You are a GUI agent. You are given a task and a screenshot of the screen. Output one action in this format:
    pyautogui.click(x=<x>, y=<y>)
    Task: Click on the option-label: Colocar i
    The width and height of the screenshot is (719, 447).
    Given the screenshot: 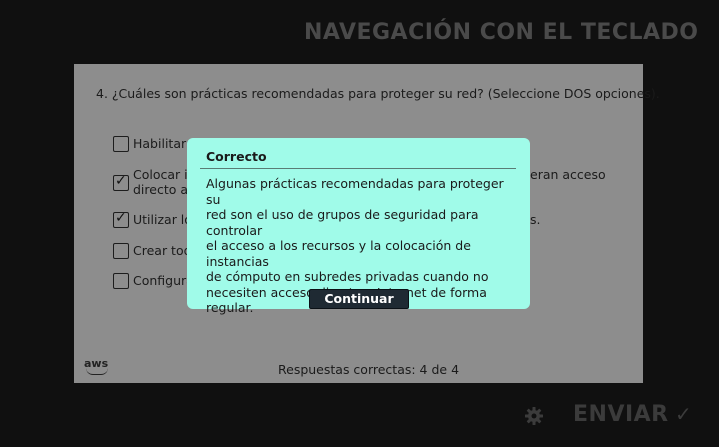 What is the action you would take?
    pyautogui.click(x=160, y=174)
    